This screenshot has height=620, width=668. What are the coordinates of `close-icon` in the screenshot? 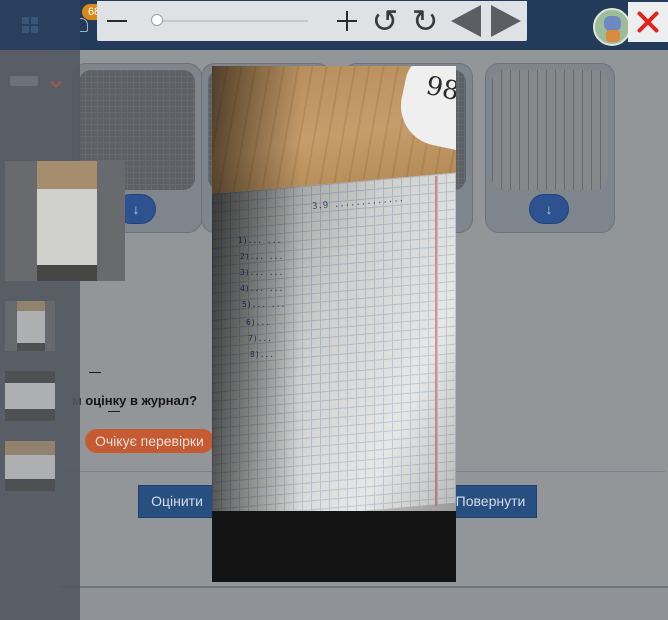 It's located at (648, 22).